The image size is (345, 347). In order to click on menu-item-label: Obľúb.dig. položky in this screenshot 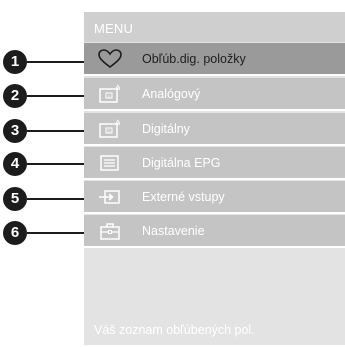, I will do `click(194, 59)`.